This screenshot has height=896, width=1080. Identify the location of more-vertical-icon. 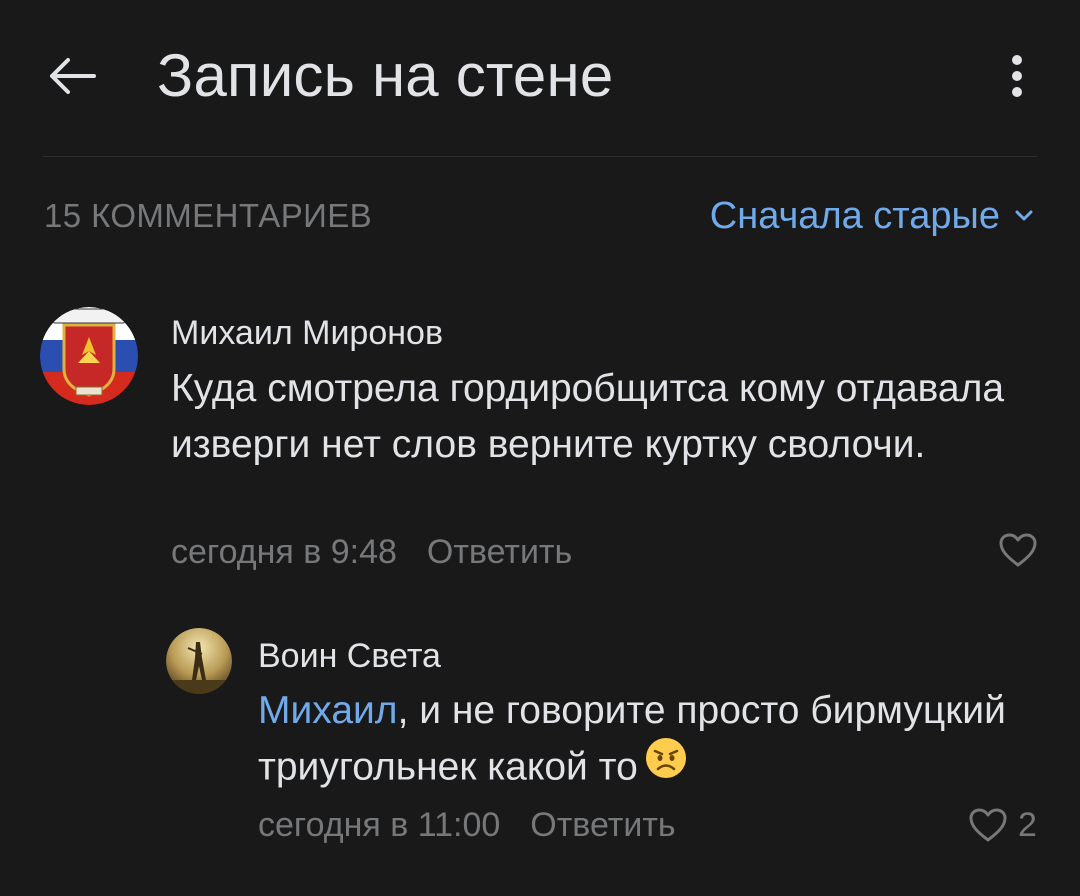
(1017, 76).